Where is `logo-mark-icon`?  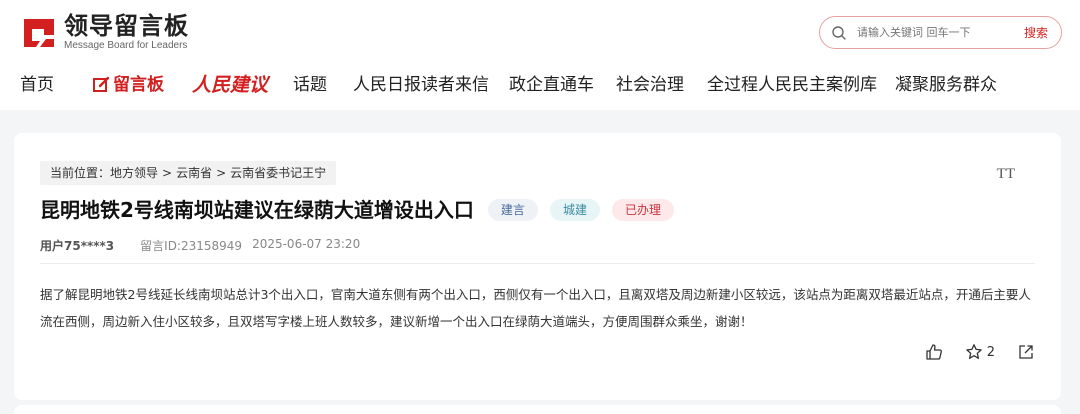 logo-mark-icon is located at coordinates (39, 33).